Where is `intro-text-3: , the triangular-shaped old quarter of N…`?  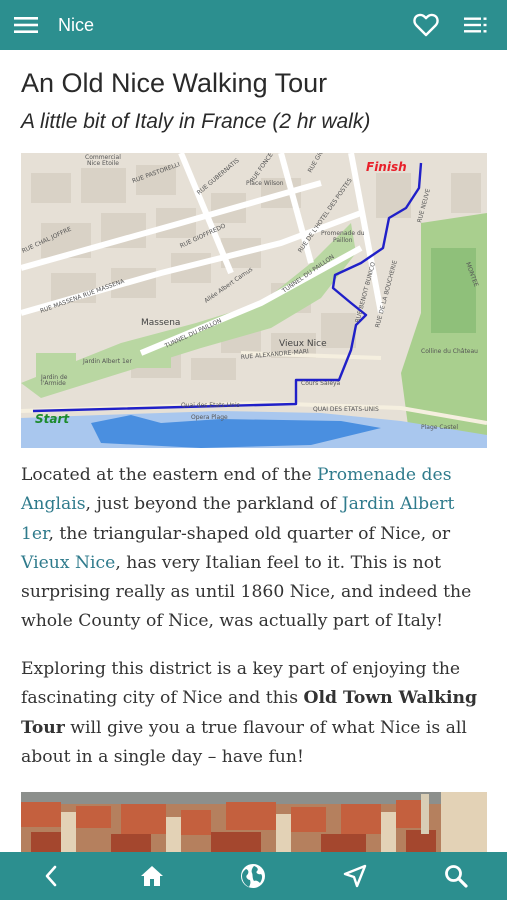
intro-text-3: , the triangular-shaped old quarter of N… is located at coordinates (249, 533).